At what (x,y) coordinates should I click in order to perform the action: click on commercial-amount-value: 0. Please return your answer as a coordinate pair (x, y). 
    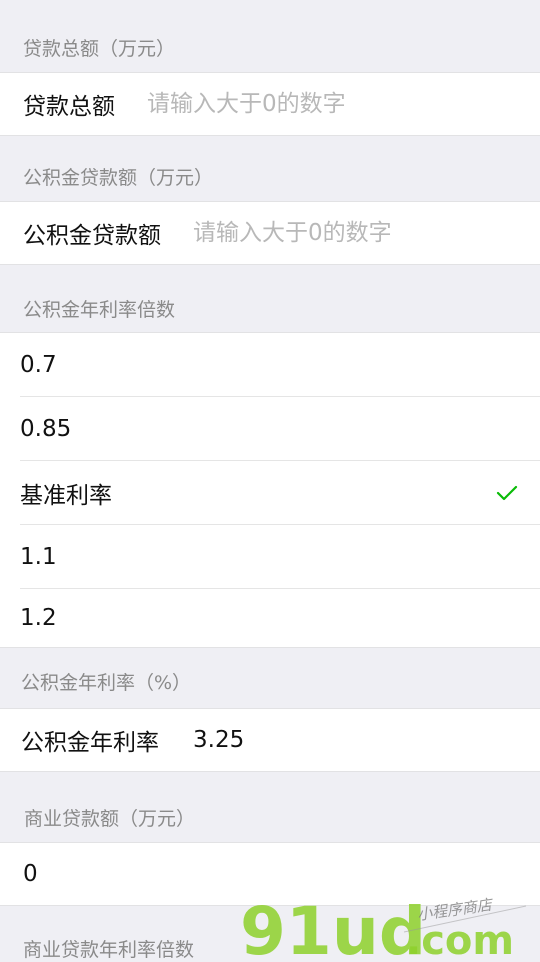
    Looking at the image, I should click on (19, 874).